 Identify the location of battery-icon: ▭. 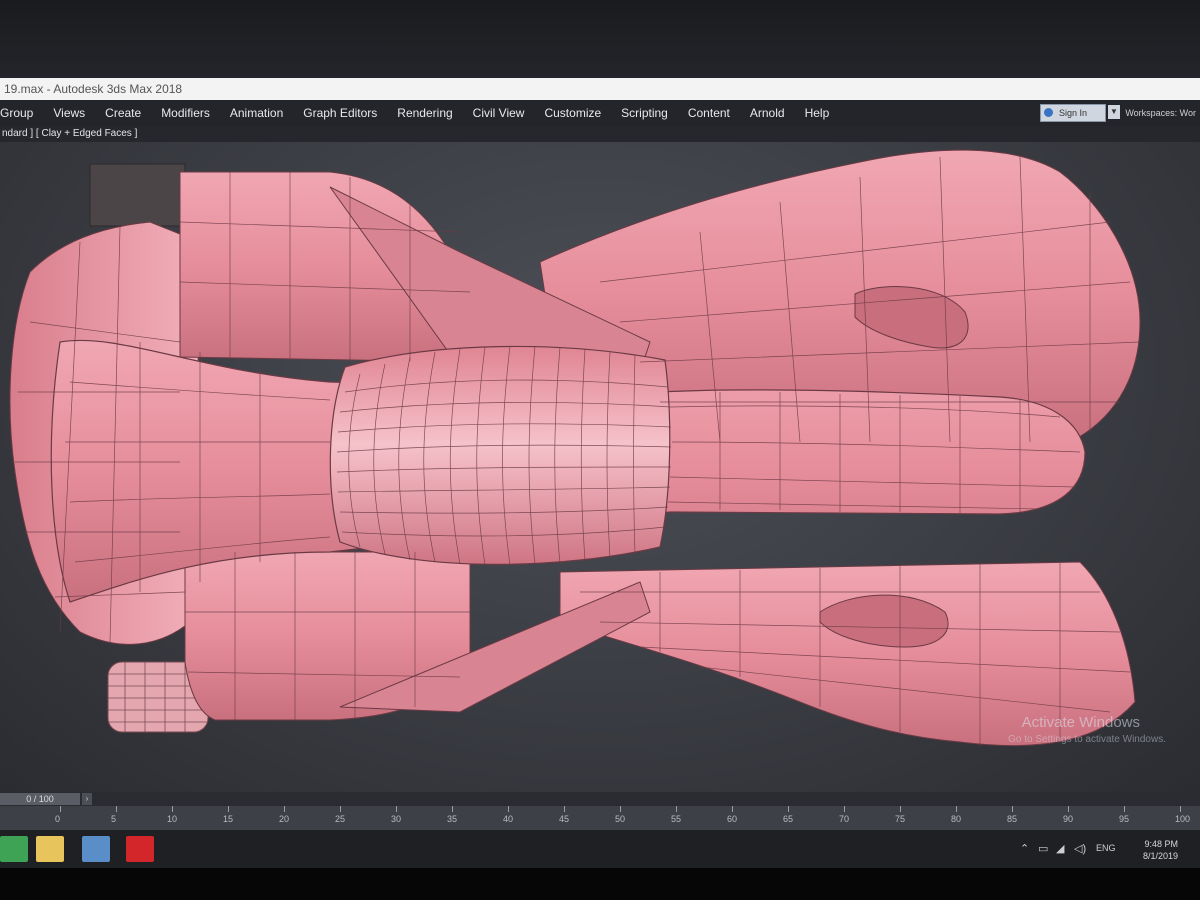
(1043, 848).